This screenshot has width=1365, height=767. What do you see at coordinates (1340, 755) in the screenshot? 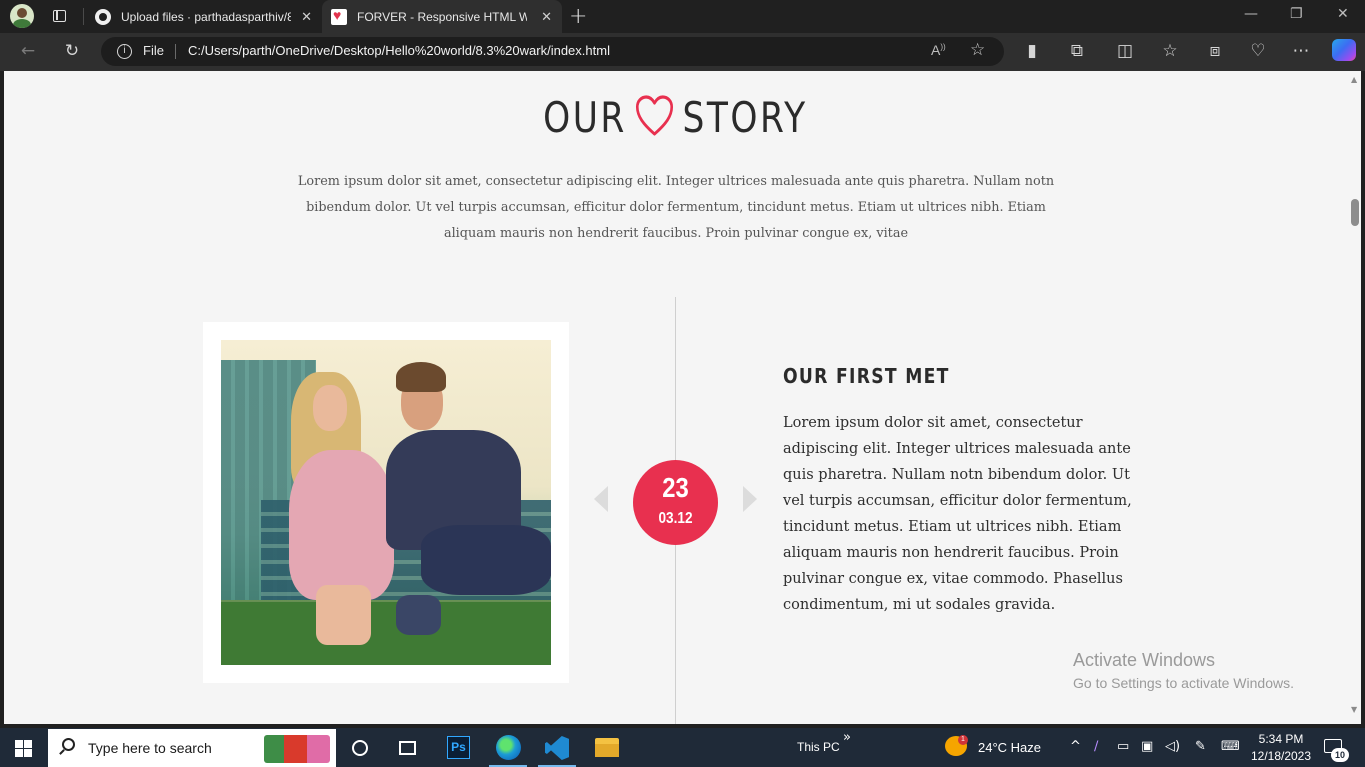
I see `notification-count: 10` at bounding box center [1340, 755].